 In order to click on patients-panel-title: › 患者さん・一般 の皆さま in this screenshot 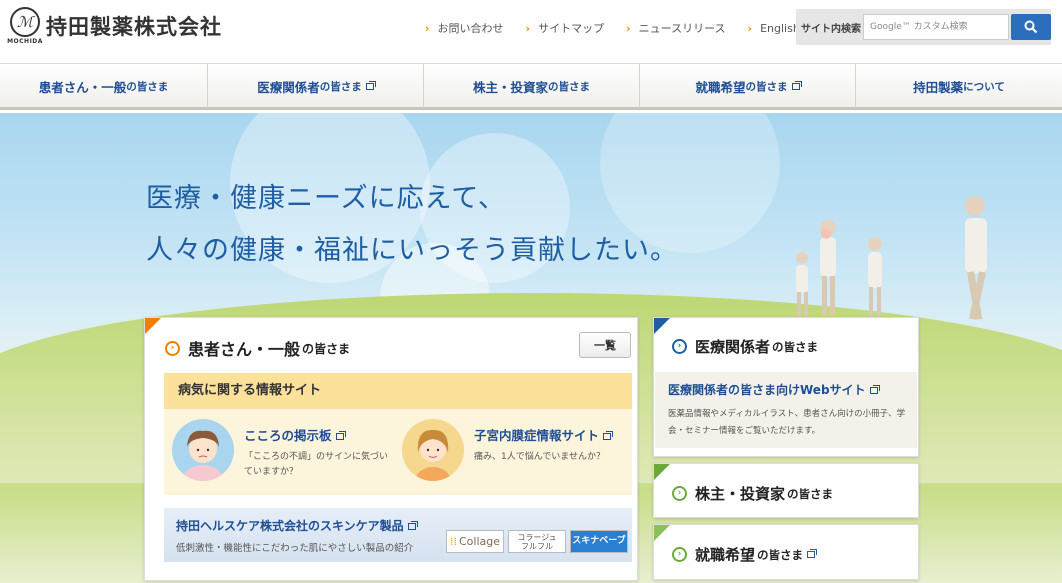, I will do `click(257, 348)`.